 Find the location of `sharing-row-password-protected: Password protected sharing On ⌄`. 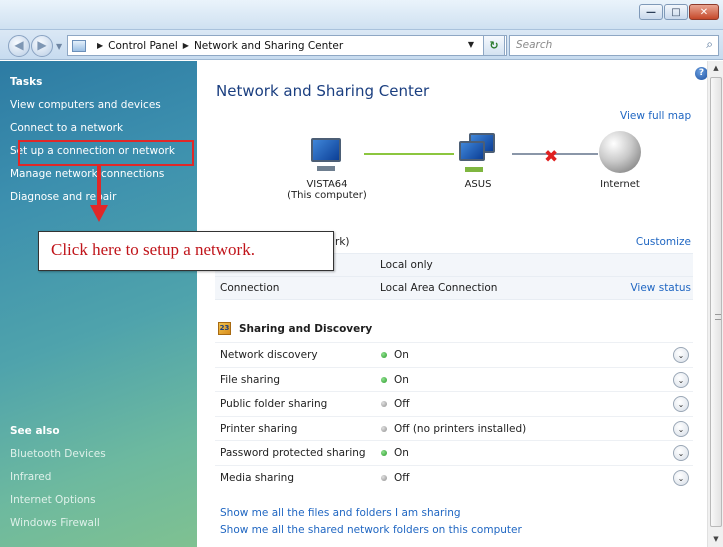

sharing-row-password-protected: Password protected sharing On ⌄ is located at coordinates (454, 452).